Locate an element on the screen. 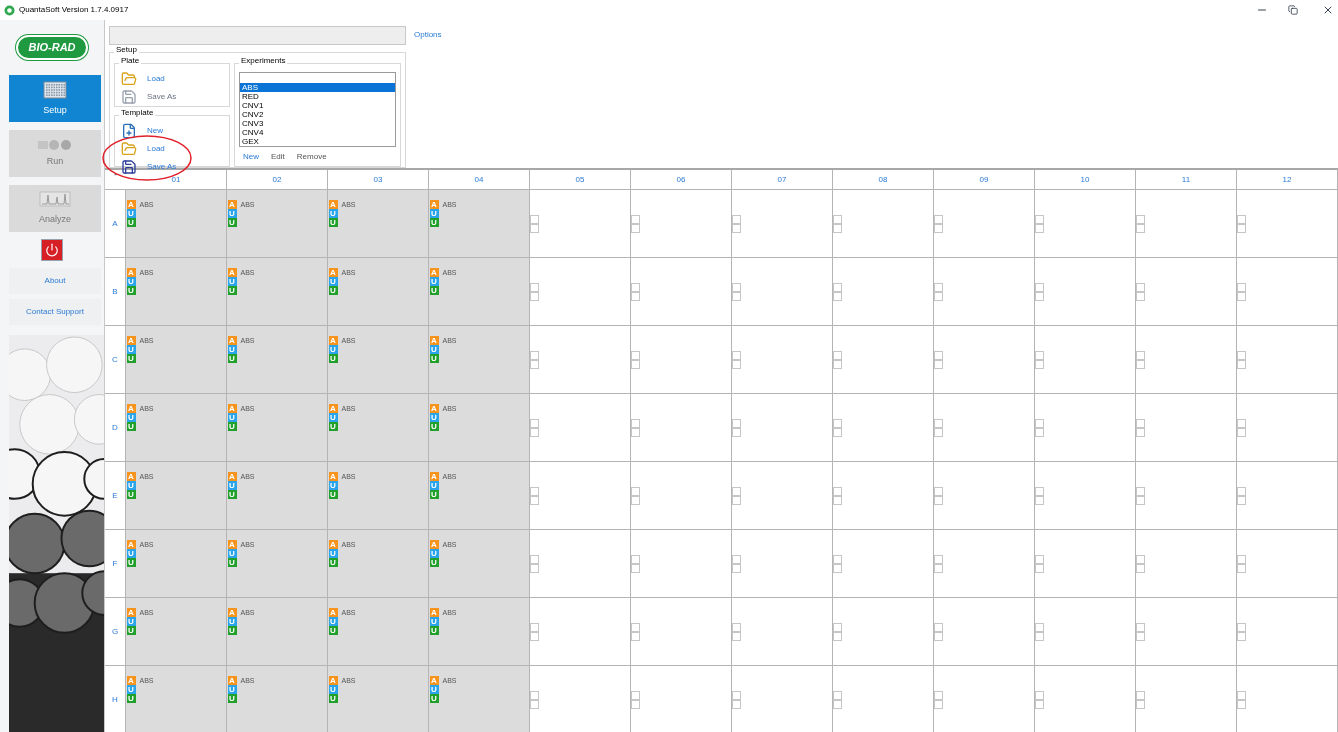 Image resolution: width=1338 pixels, height=732 pixels. app-logo-icon is located at coordinates (9, 10).